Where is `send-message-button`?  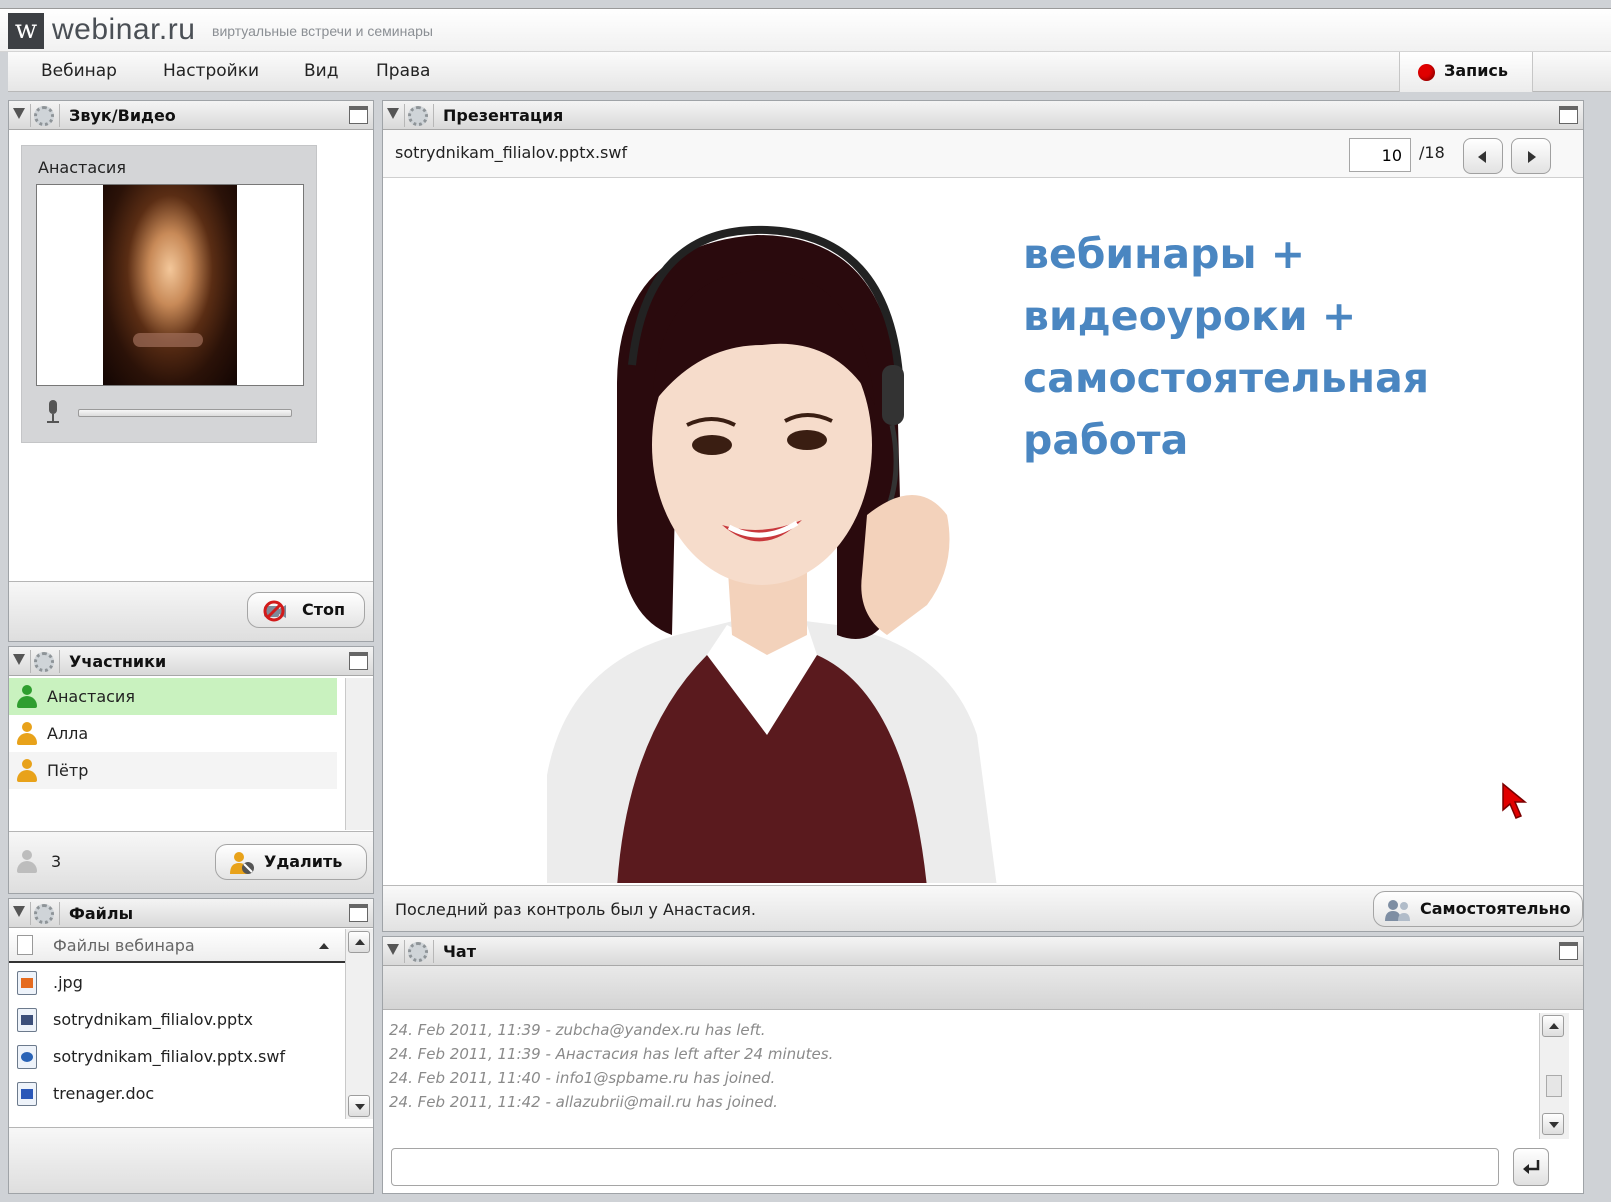 send-message-button is located at coordinates (1531, 1167).